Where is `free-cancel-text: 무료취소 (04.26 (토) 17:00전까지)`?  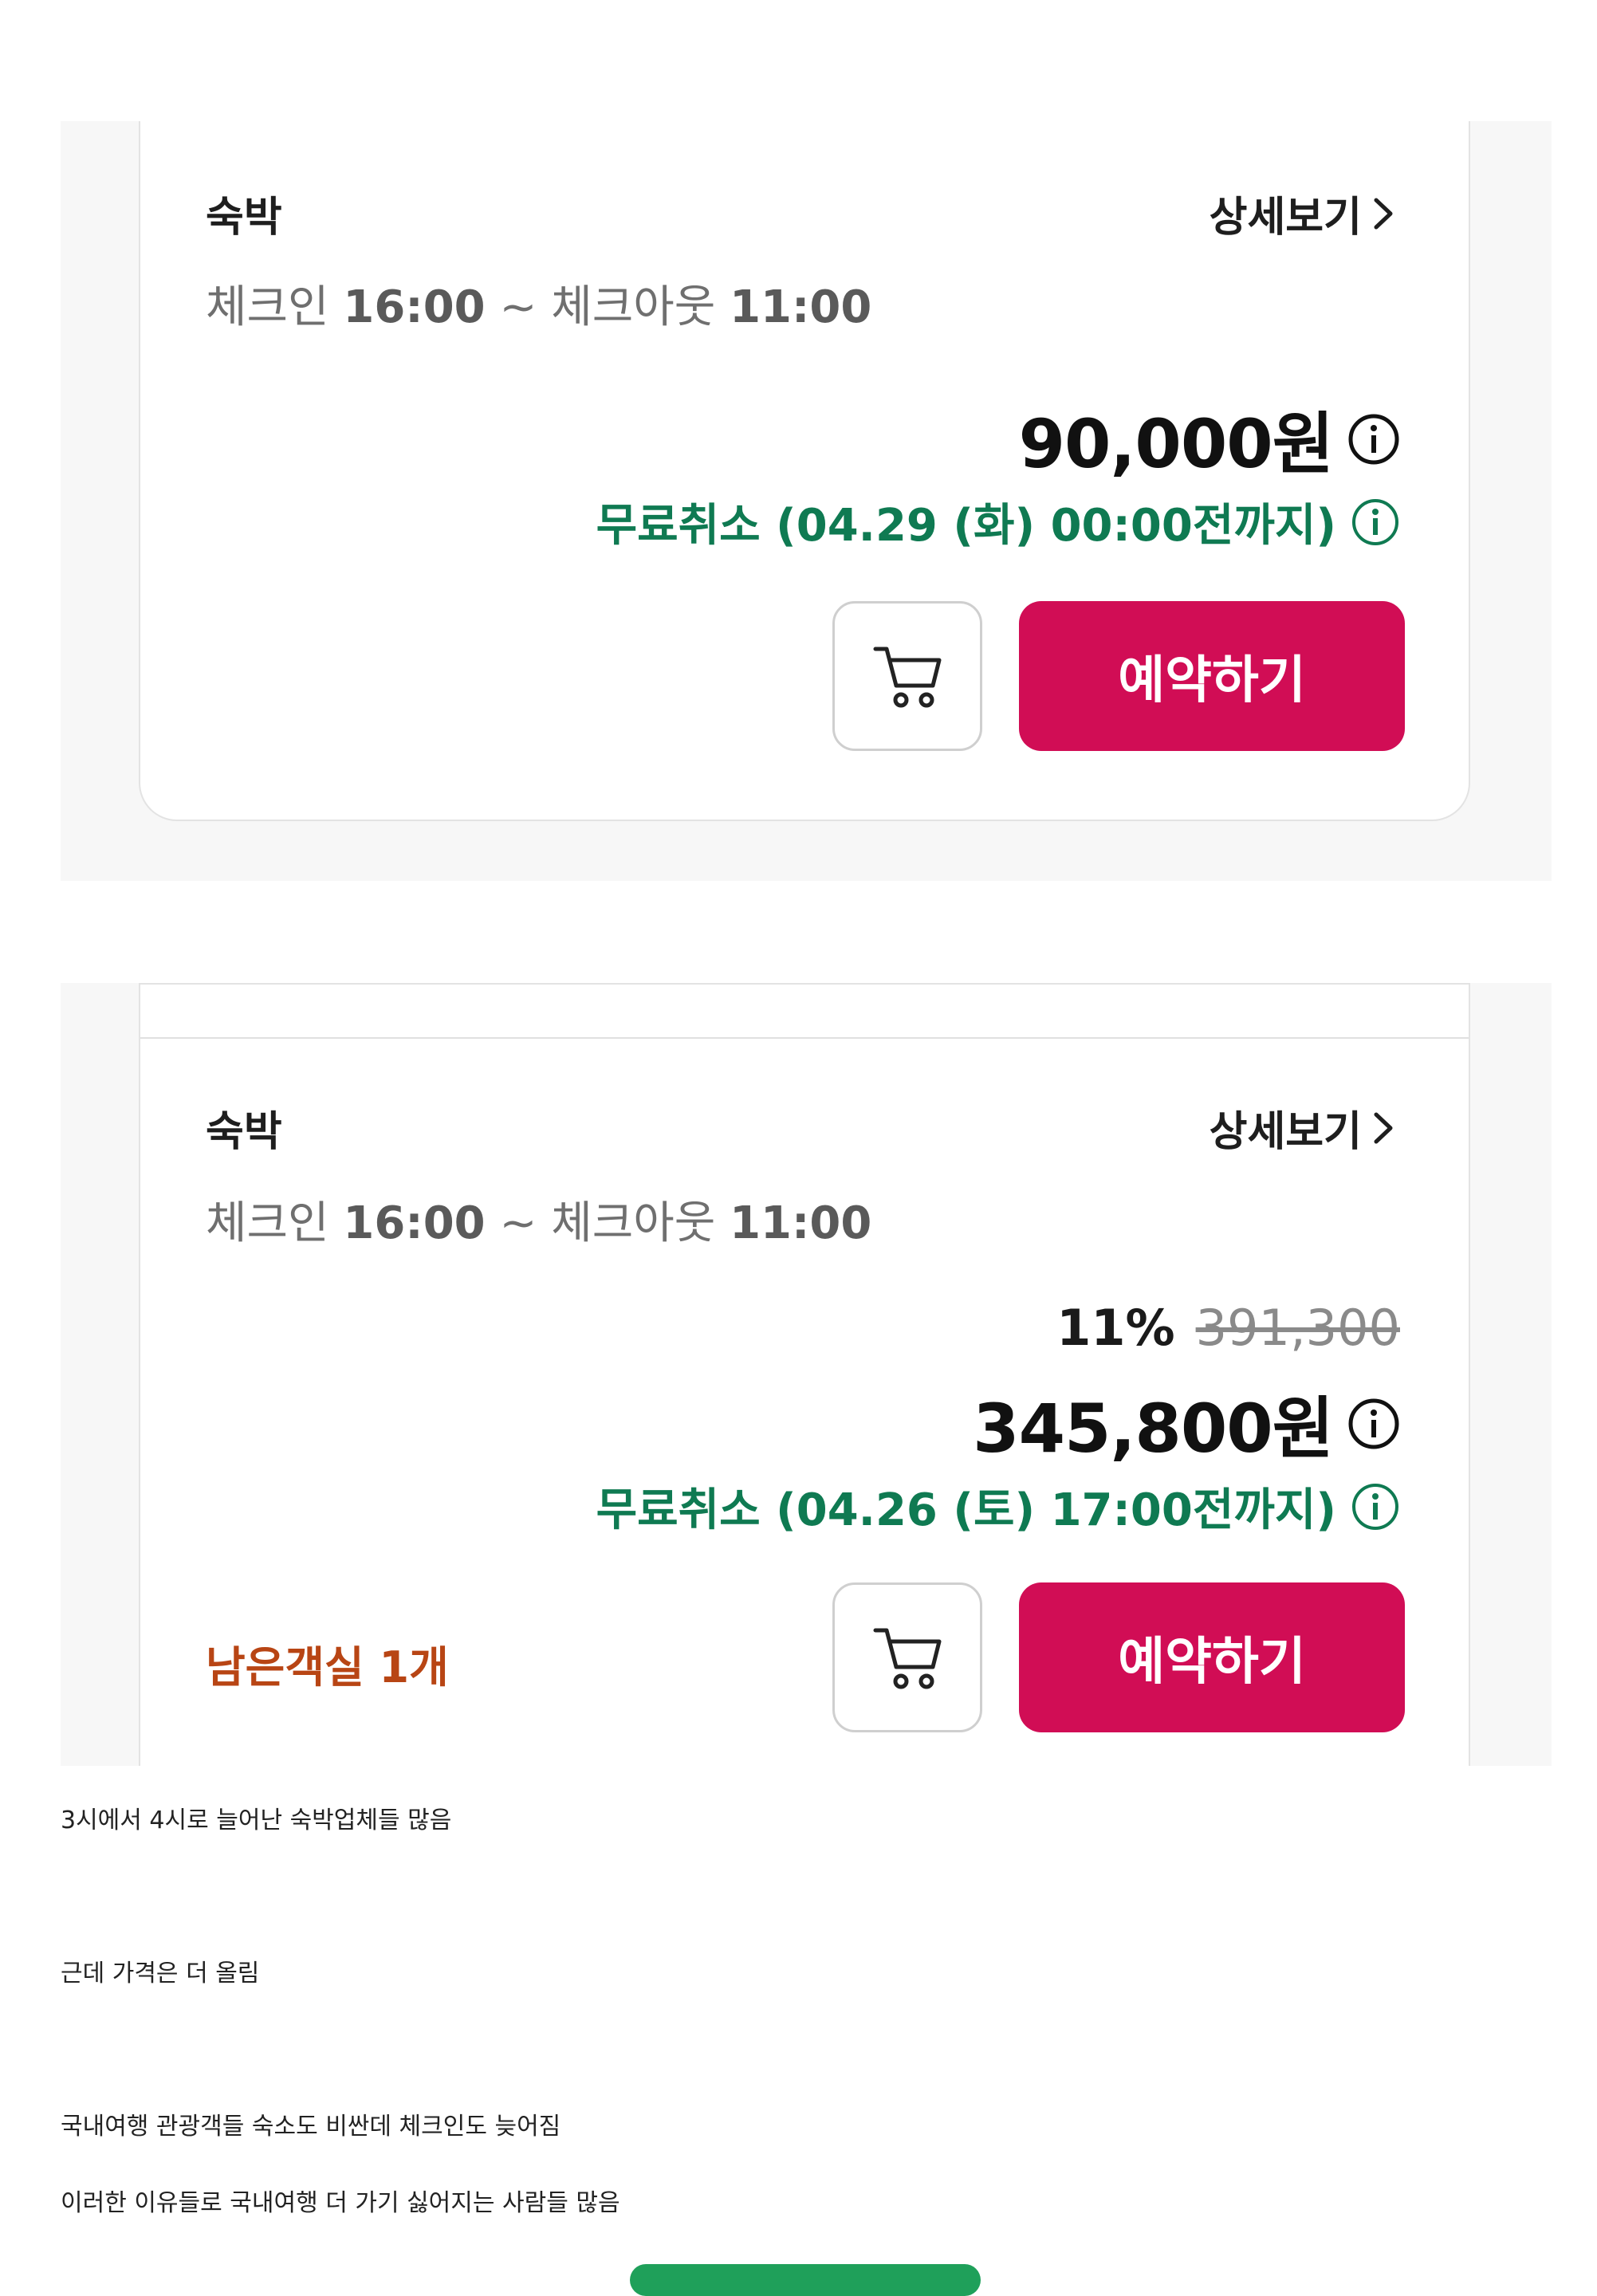
free-cancel-text: 무료취소 (04.26 (토) 17:00전까지) is located at coordinates (966, 1510).